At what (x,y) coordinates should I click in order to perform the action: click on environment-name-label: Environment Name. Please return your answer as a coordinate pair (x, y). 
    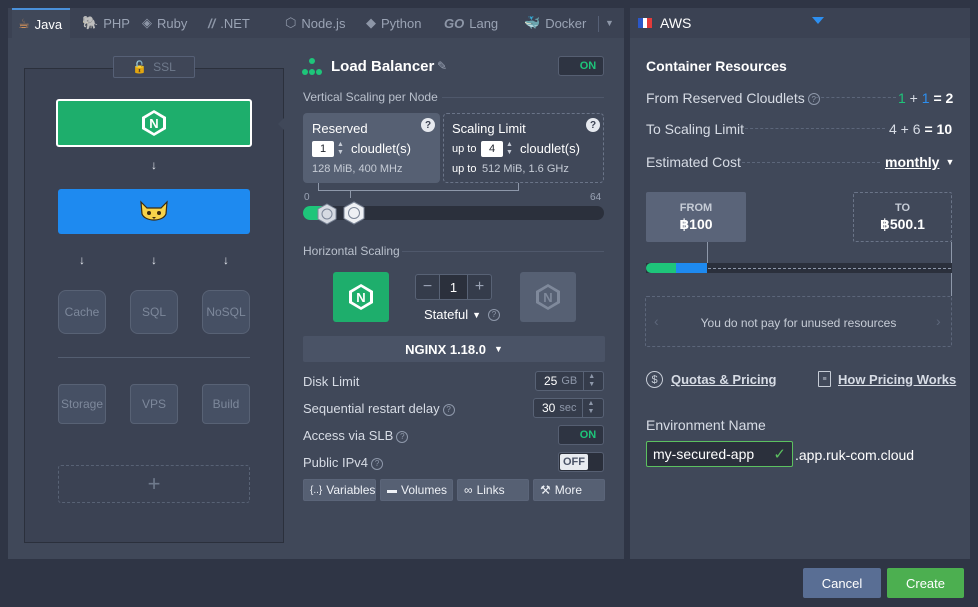
    Looking at the image, I should click on (706, 425).